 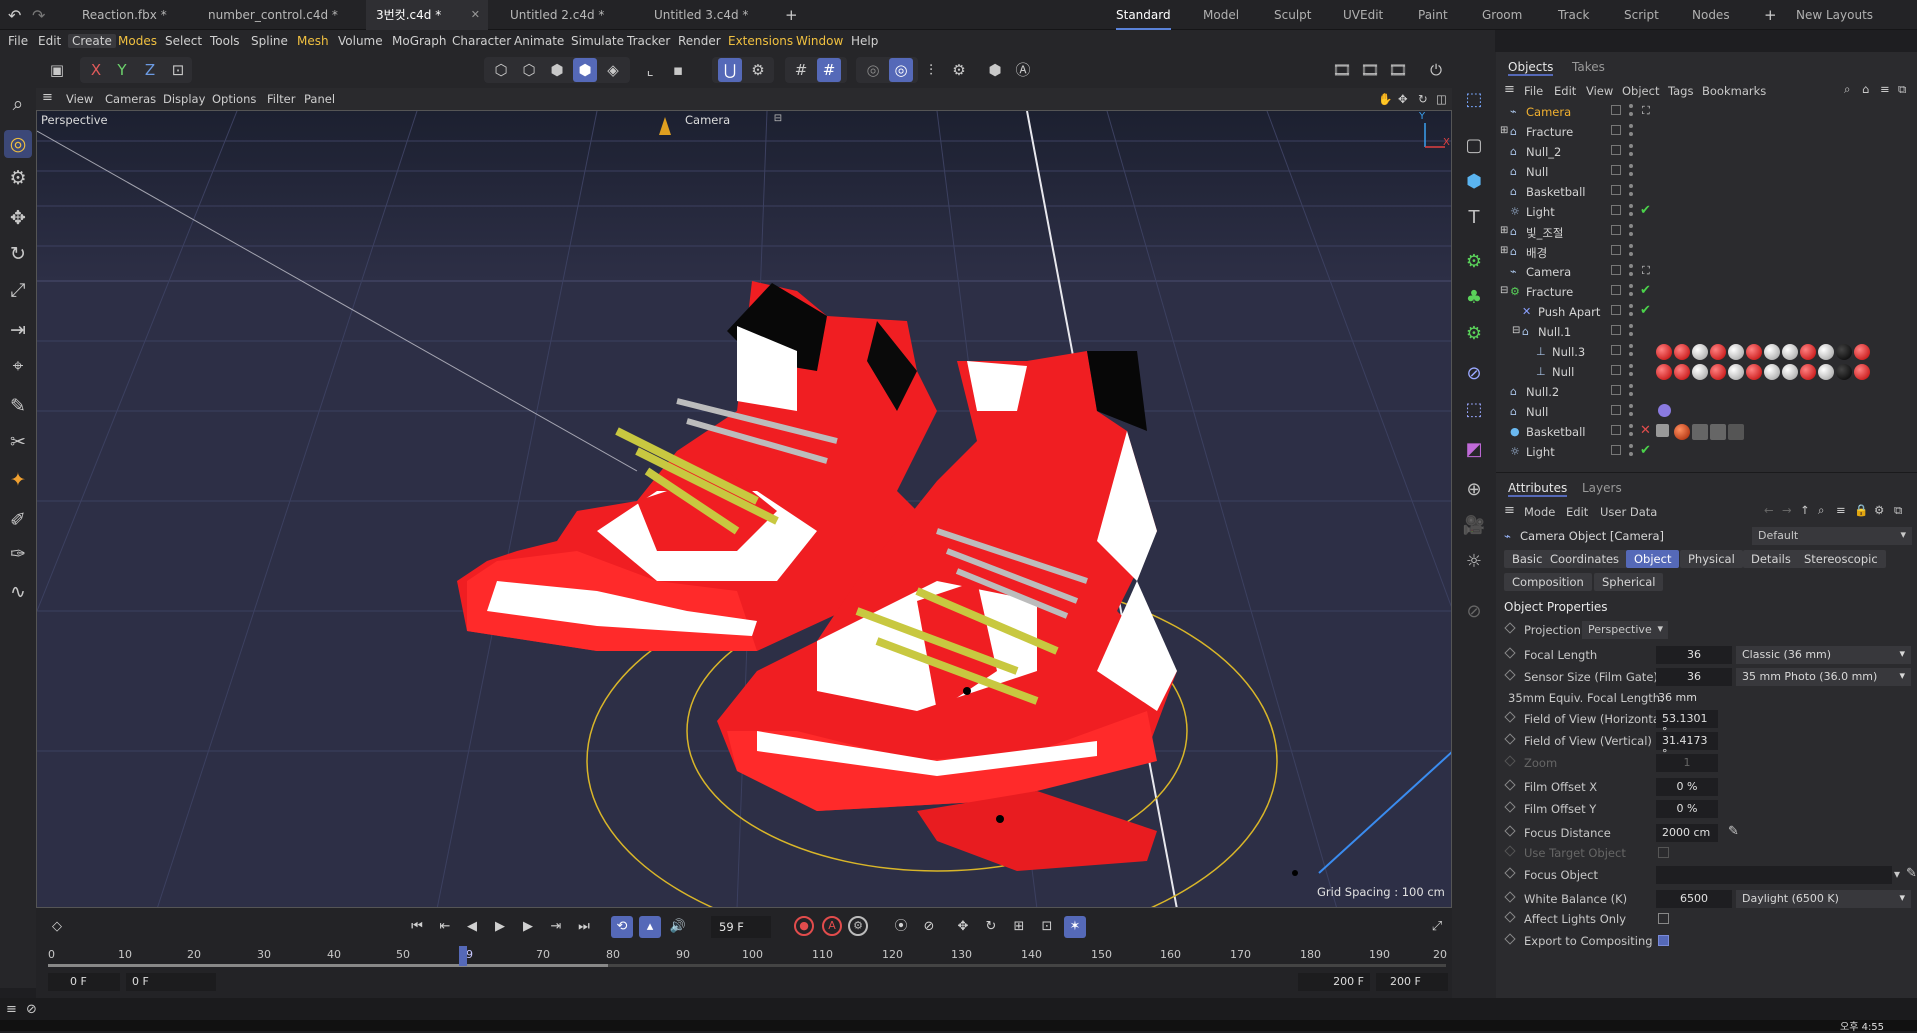 What do you see at coordinates (1694, 655) in the screenshot?
I see `focal-length-input: 36` at bounding box center [1694, 655].